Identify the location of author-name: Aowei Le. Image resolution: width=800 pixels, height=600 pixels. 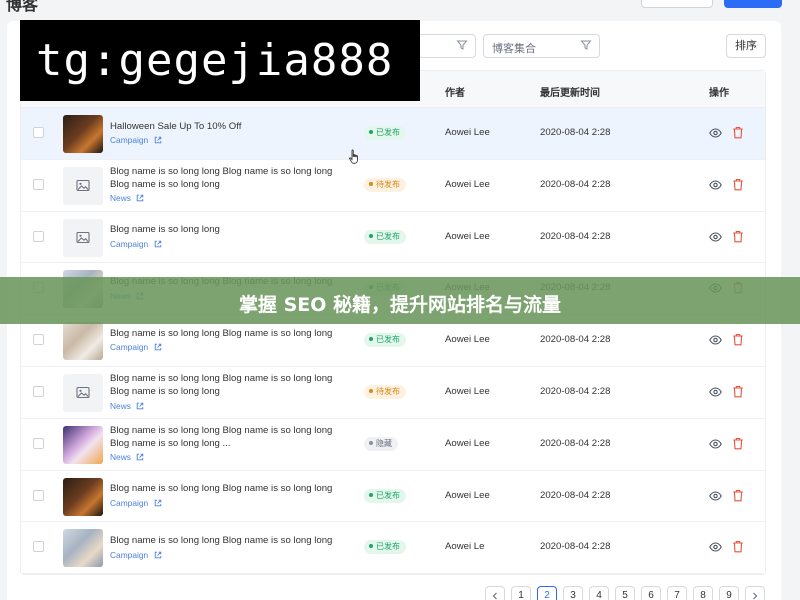
(465, 547).